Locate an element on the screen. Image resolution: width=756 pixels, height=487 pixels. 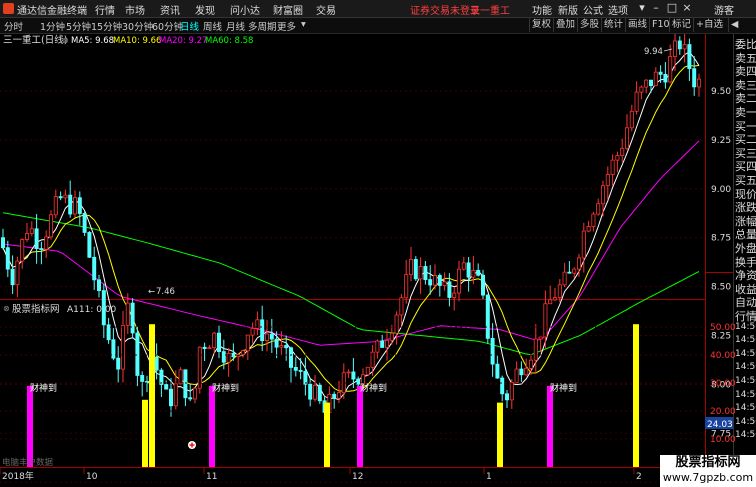
tool-overlay: 叠加 is located at coordinates (565, 25).